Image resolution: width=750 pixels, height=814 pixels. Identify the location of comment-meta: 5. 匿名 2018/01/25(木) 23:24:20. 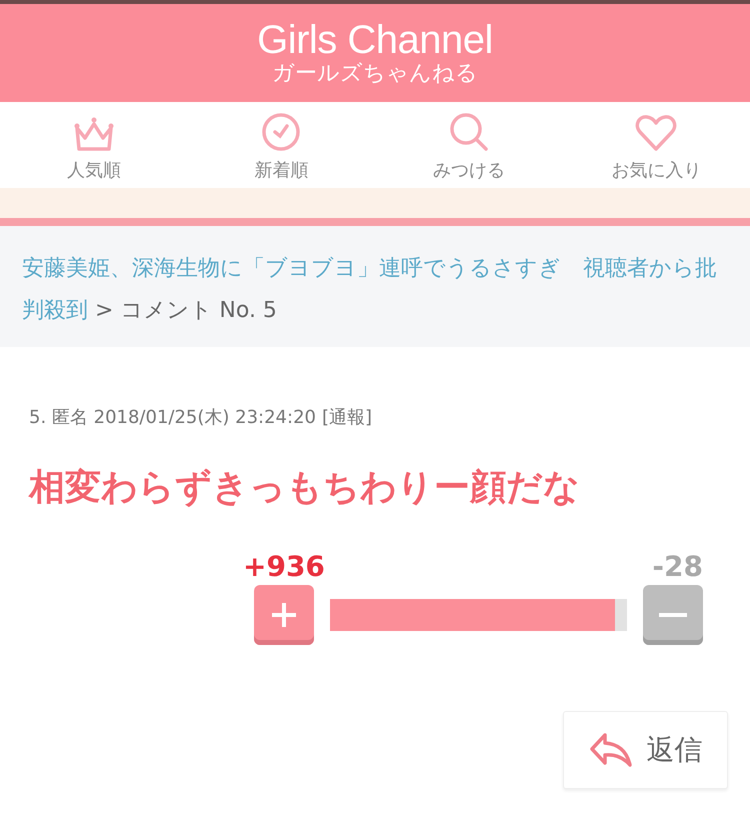
(172, 417).